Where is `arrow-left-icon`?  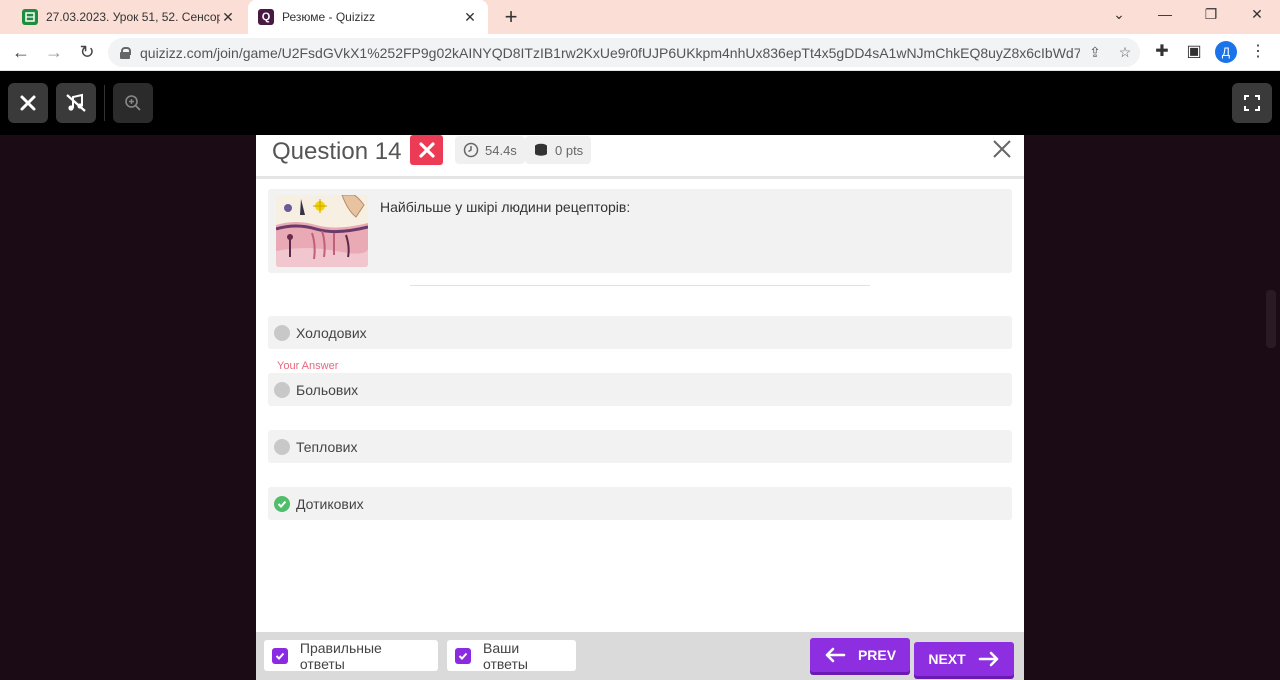
arrow-left-icon is located at coordinates (835, 655).